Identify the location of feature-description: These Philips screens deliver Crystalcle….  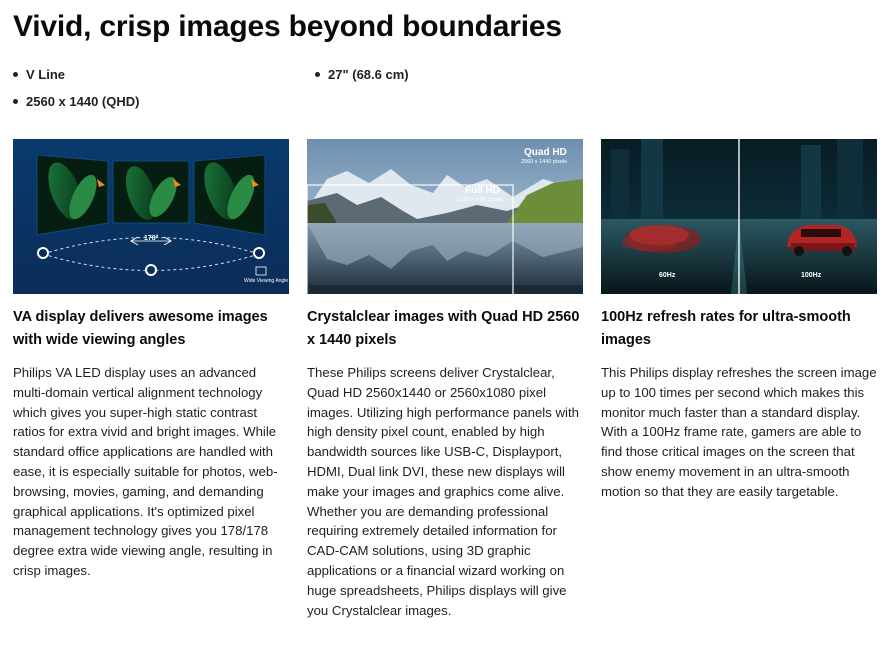
(443, 491).